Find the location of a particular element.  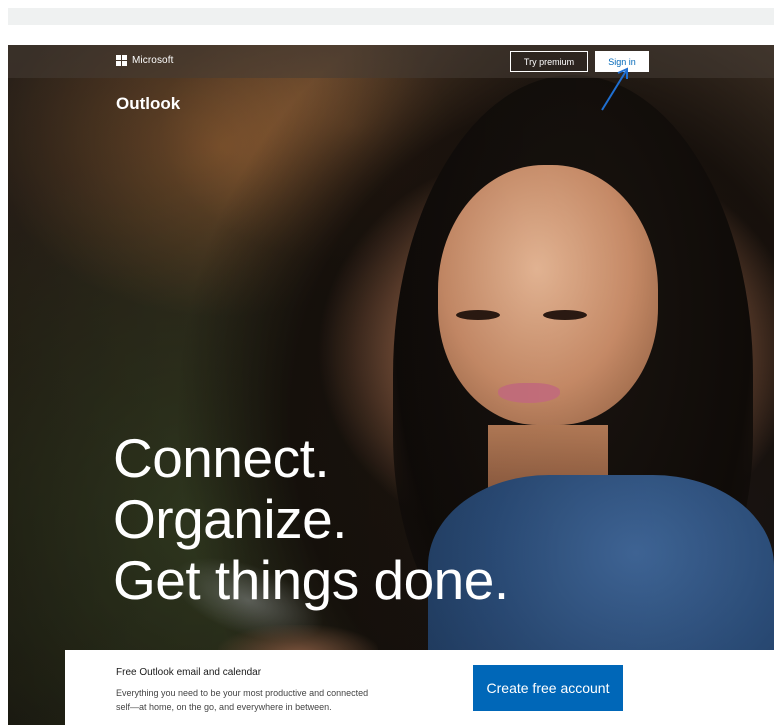

headline-line-3: Get things done. is located at coordinates (311, 580).